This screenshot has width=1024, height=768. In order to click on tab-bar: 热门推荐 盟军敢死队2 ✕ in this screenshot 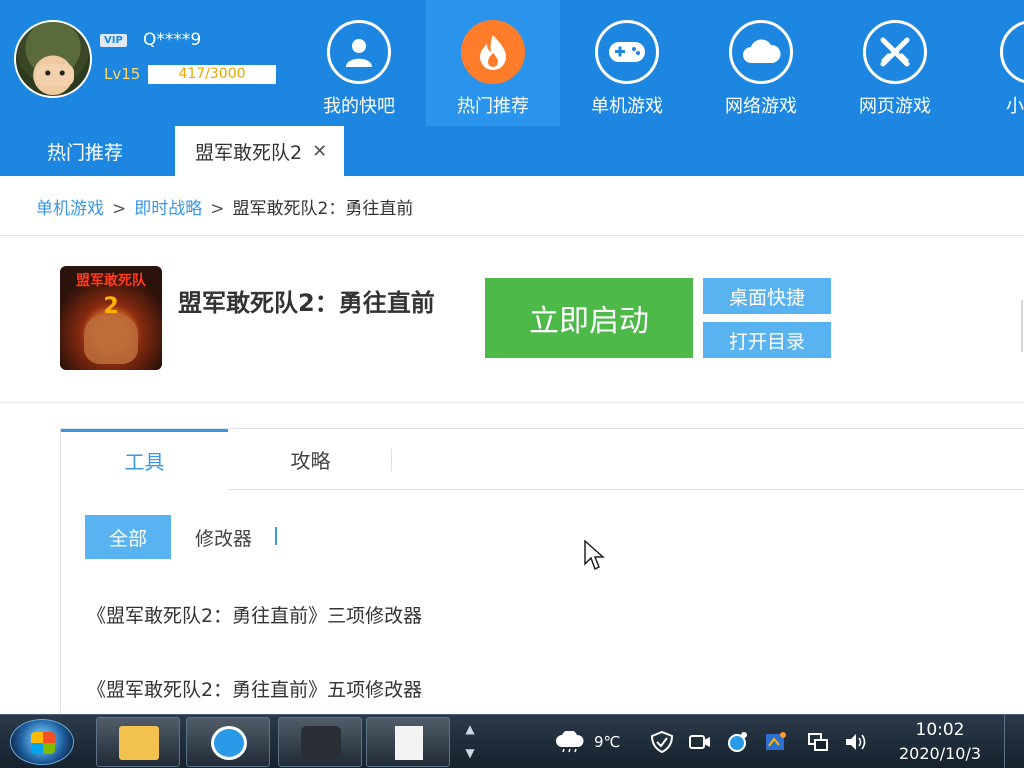, I will do `click(512, 151)`.